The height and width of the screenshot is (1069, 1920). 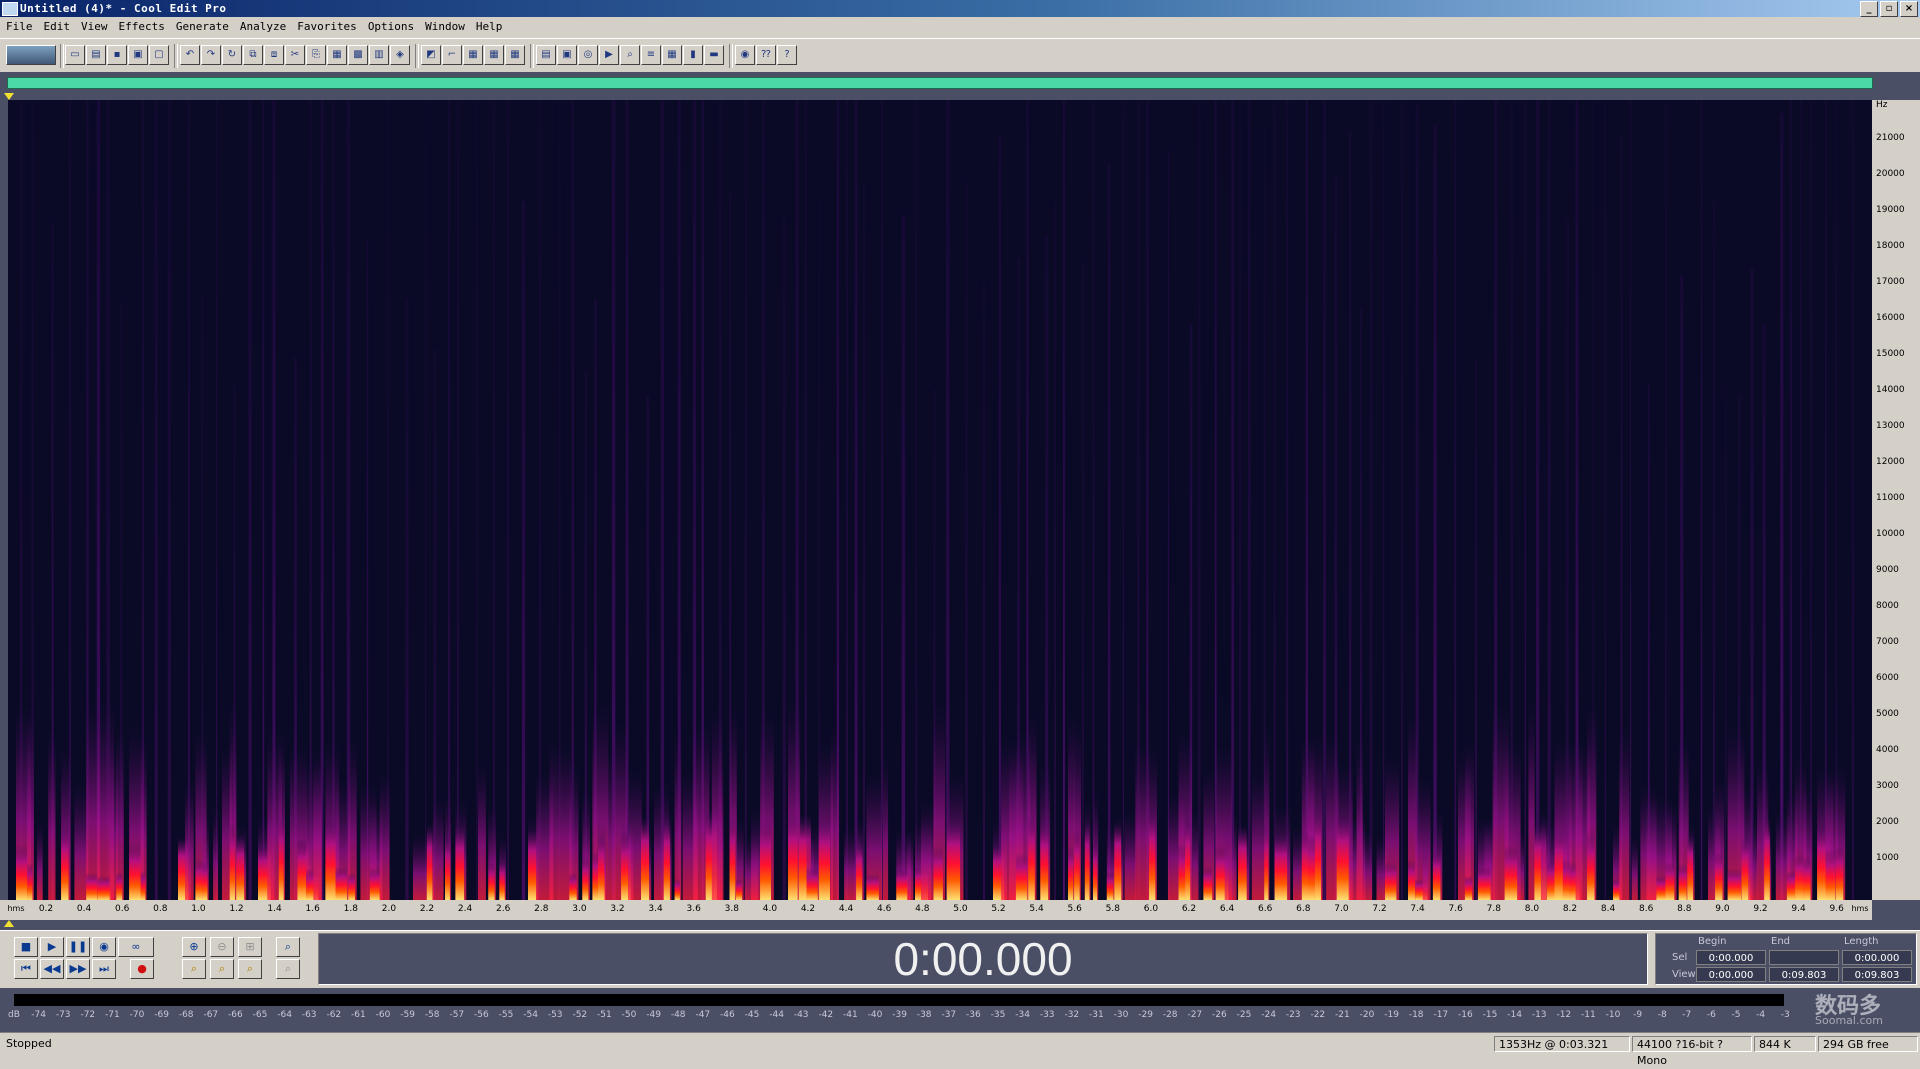 What do you see at coordinates (766, 55) in the screenshot?
I see `help-topic-icon: ⁇` at bounding box center [766, 55].